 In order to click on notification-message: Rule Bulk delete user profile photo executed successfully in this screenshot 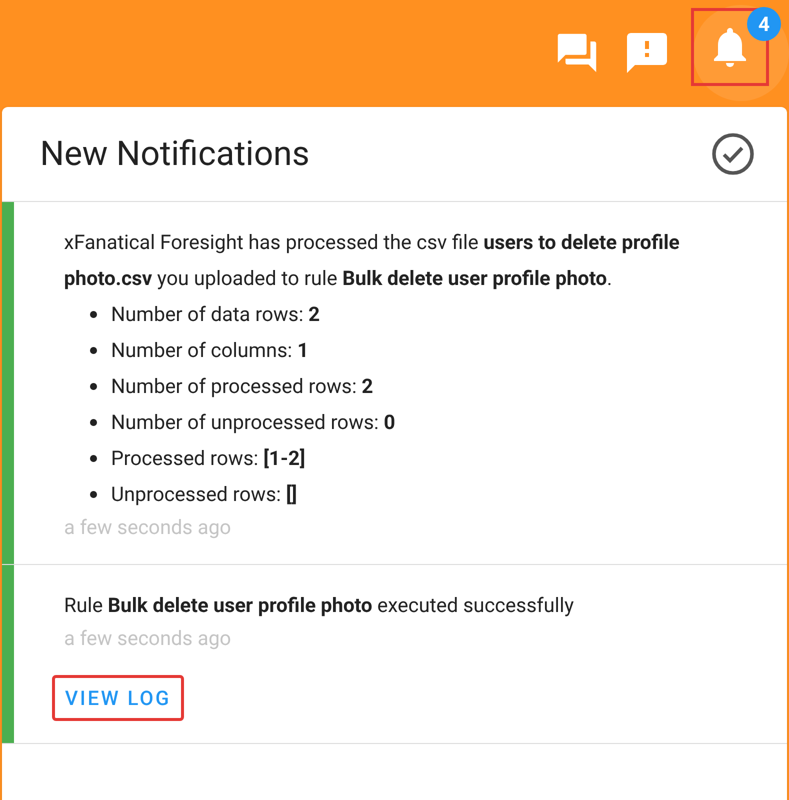, I will do `click(319, 605)`.